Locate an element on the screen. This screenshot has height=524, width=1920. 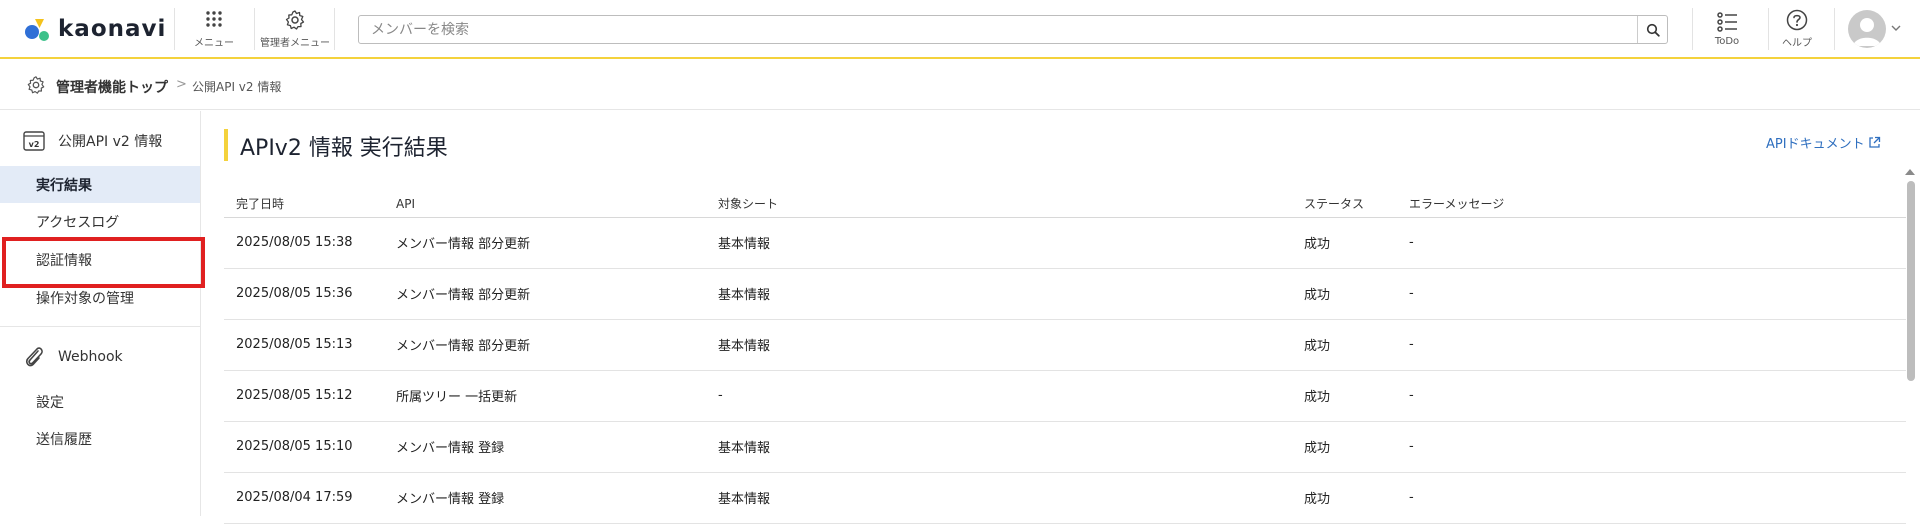
column-header-completed-at: 完了日時 is located at coordinates (304, 204).